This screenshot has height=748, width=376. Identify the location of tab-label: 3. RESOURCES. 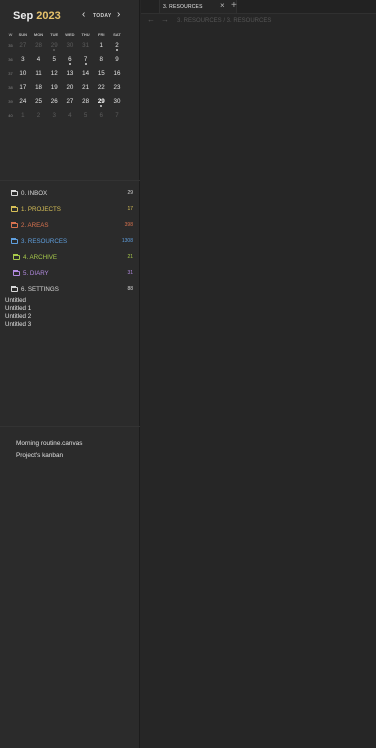
(183, 7).